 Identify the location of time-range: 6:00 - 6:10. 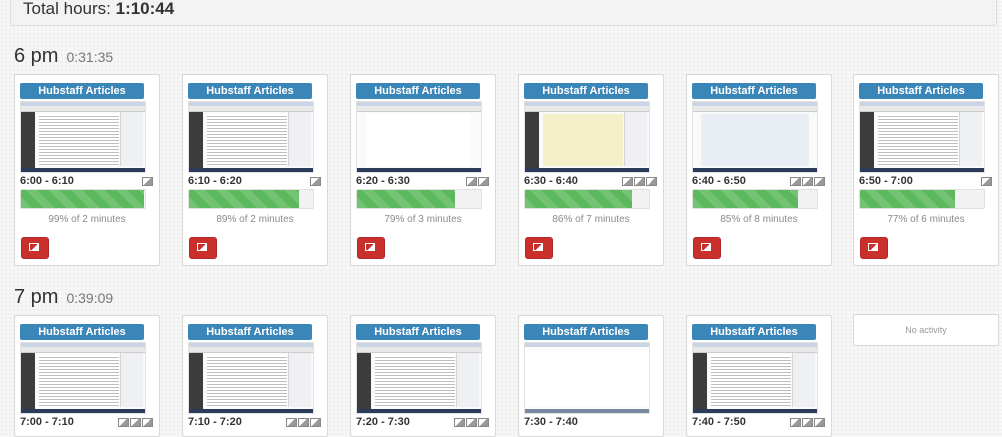
(47, 181).